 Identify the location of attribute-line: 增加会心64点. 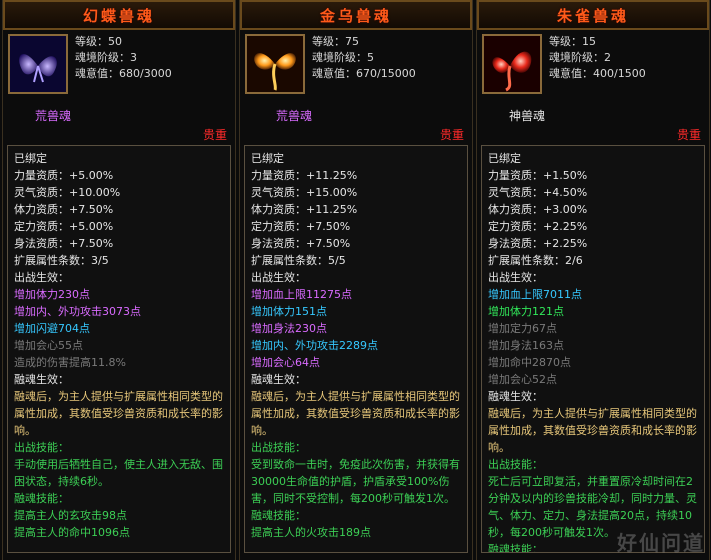
(285, 362).